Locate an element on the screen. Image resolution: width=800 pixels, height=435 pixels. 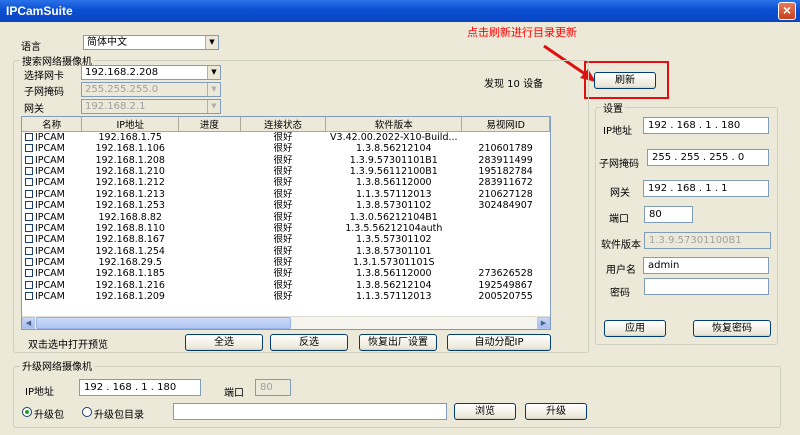
scroll-left-icon: ◀ is located at coordinates (28, 323).